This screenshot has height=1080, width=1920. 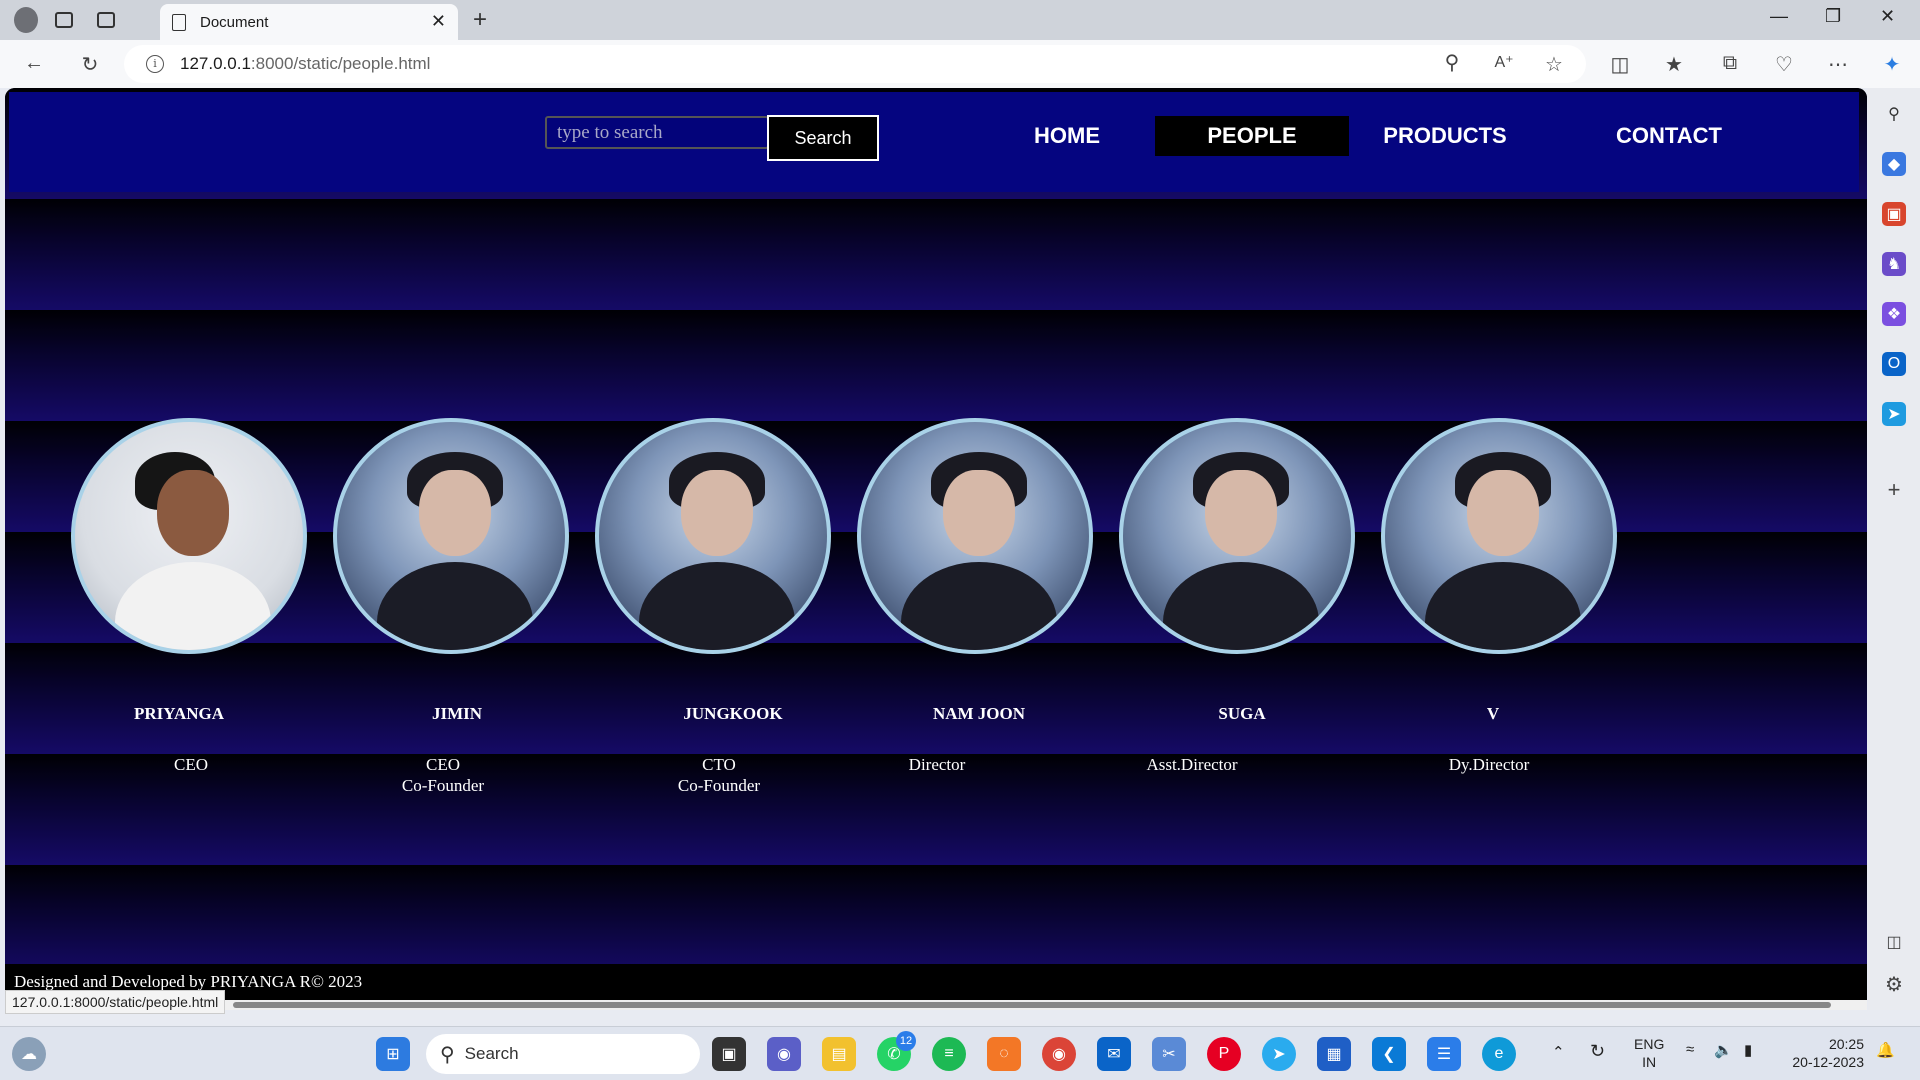 What do you see at coordinates (823, 138) in the screenshot?
I see `search-button: Search` at bounding box center [823, 138].